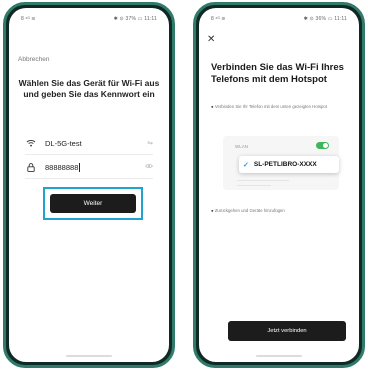 The image size is (368, 370). What do you see at coordinates (249, 210) in the screenshot?
I see `back-hint-label: Zurückgehen und Geräte hinzufügen` at bounding box center [249, 210].